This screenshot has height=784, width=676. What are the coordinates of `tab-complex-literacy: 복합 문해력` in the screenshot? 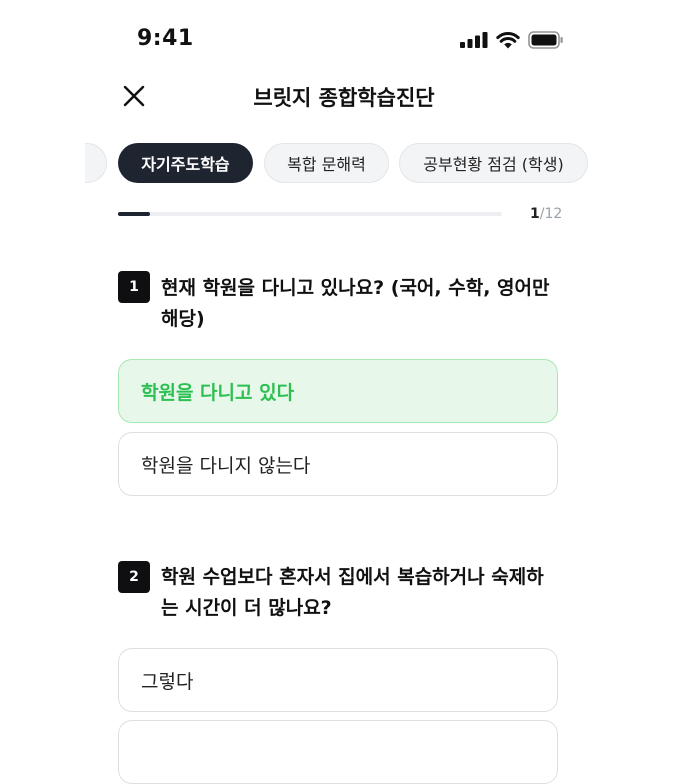 It's located at (326, 163).